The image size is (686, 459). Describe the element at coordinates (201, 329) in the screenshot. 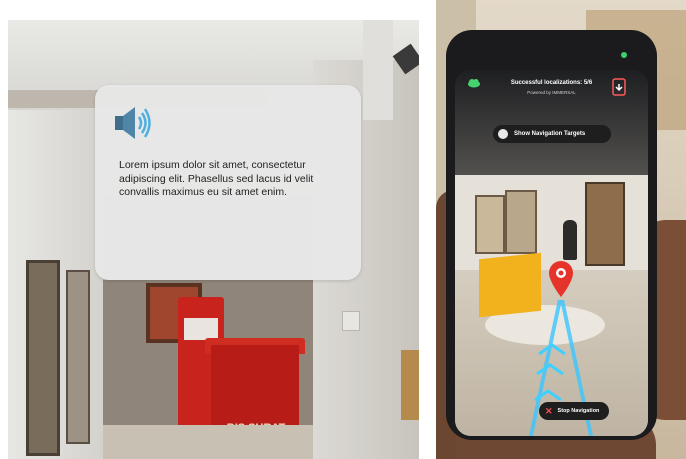

I see `mailbox-slot` at that location.